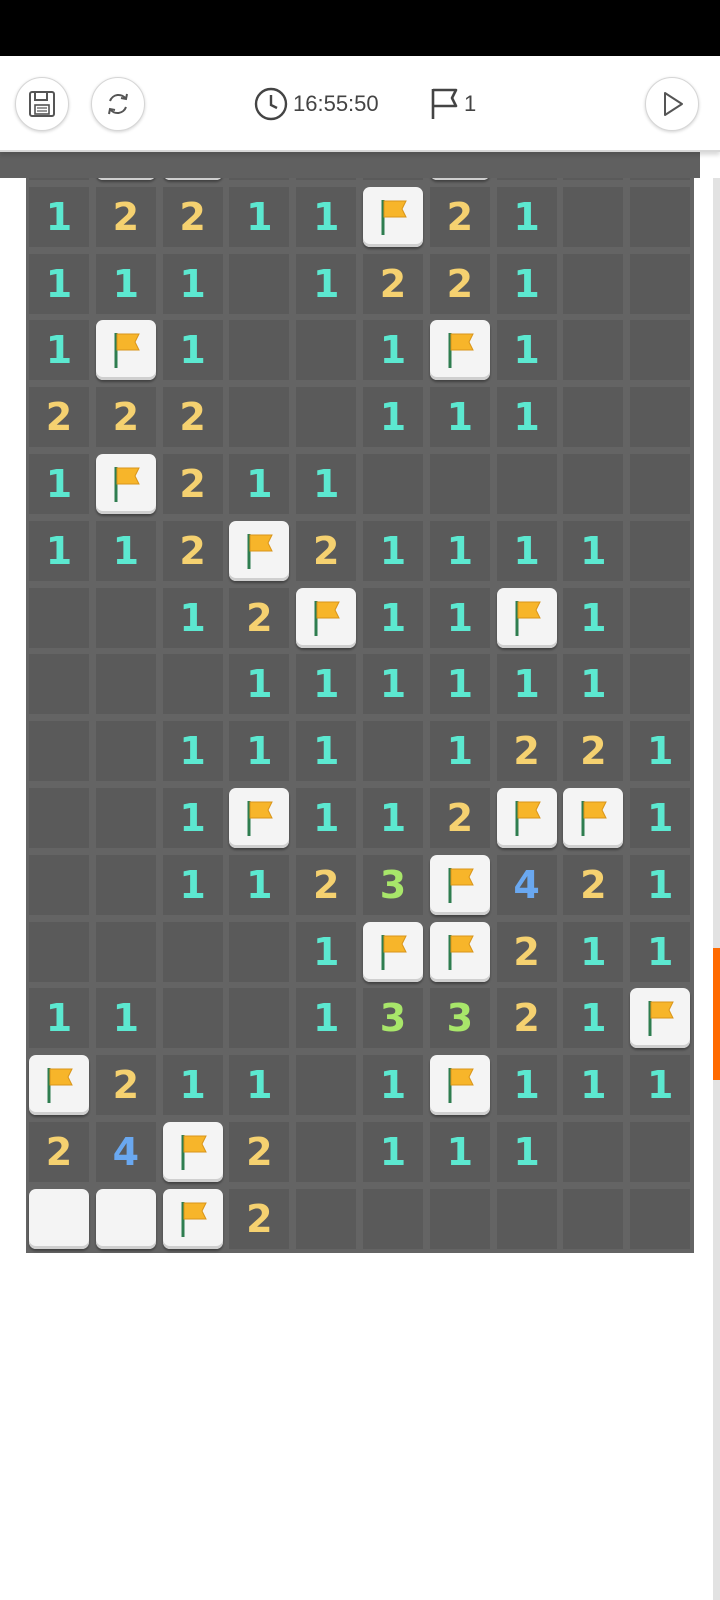 The image size is (720, 1600). Describe the element at coordinates (716, 1014) in the screenshot. I see `scrollbar-thumb` at that location.